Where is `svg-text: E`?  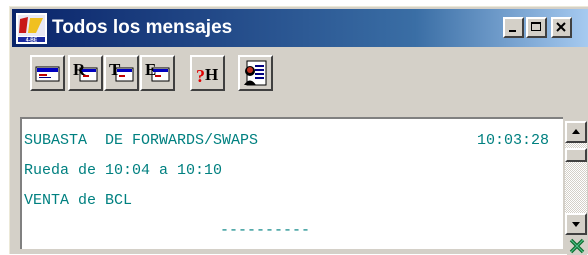
svg-text: E is located at coordinates (150, 69).